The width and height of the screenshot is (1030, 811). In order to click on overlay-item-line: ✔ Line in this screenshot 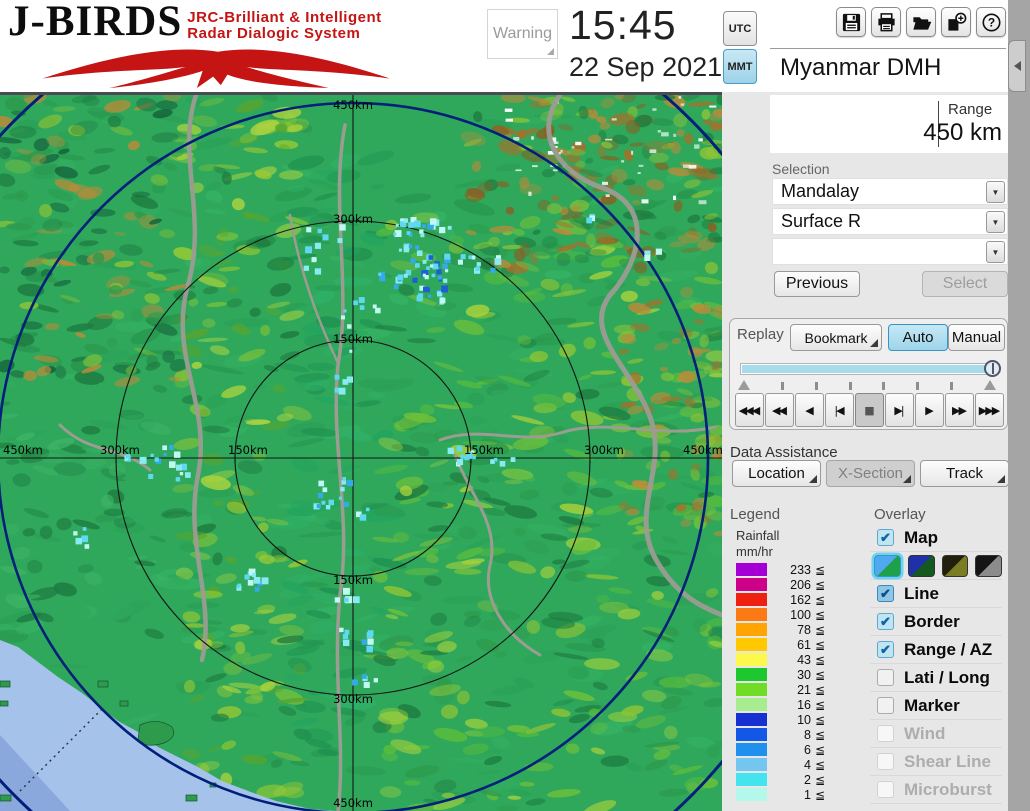, I will do `click(936, 594)`.